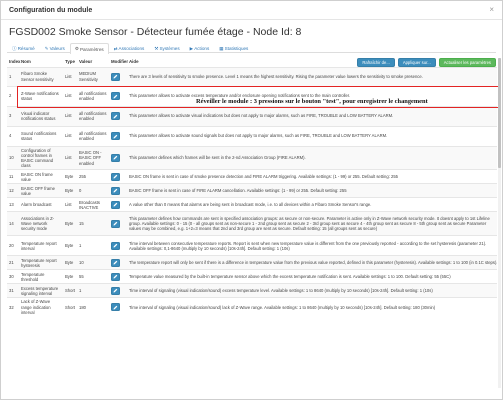  What do you see at coordinates (13, 176) in the screenshot?
I see `row-index: 11` at bounding box center [13, 176].